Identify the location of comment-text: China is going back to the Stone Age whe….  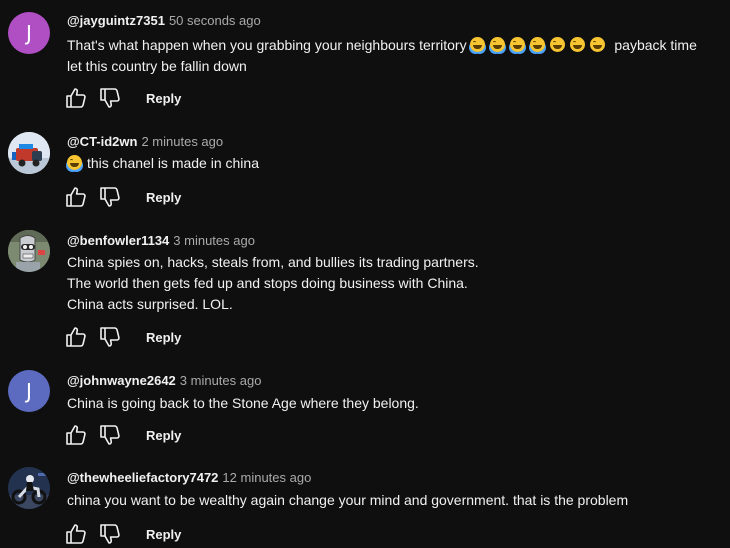
(243, 403).